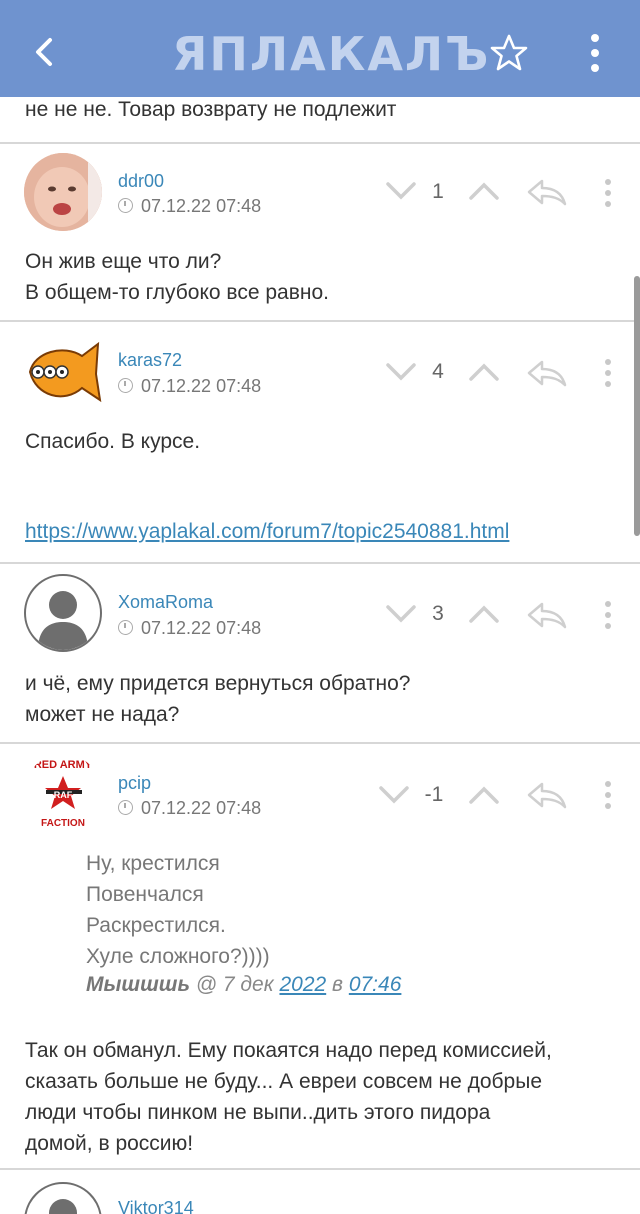 The height and width of the screenshot is (1214, 640). I want to click on back-arrow-icon, so click(44, 52).